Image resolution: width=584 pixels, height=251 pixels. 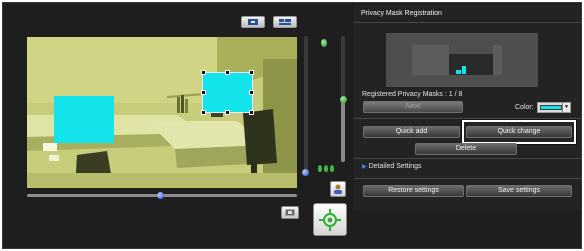 I want to click on detailed-settings-label: Detailed Settings, so click(x=395, y=166).